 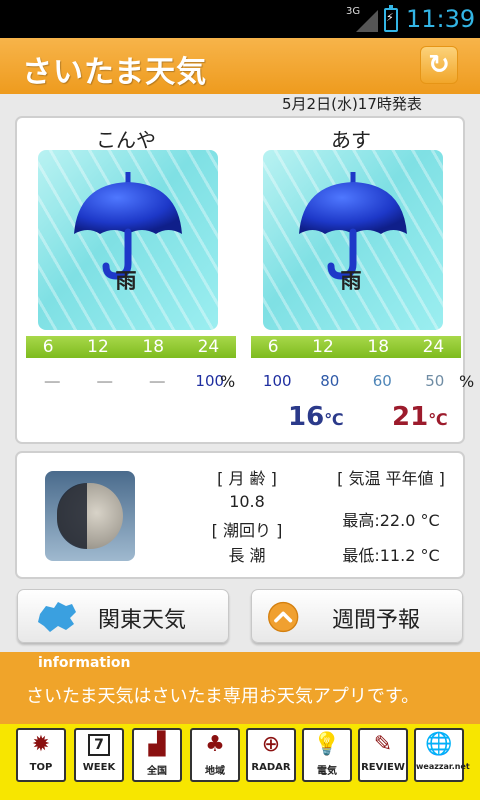 I want to click on information-bar: information さいたま天気はさいたま専用お天気アプリです。, so click(x=240, y=688).